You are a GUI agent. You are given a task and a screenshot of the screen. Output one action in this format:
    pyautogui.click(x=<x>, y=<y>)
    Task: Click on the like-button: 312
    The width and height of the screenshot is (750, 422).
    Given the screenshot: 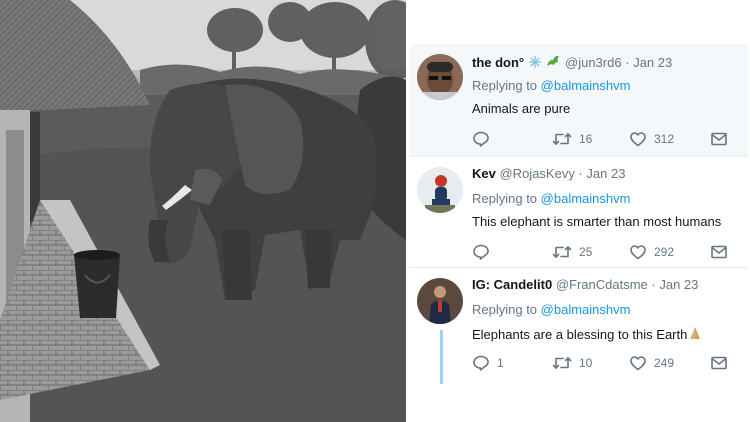 What is the action you would take?
    pyautogui.click(x=651, y=139)
    